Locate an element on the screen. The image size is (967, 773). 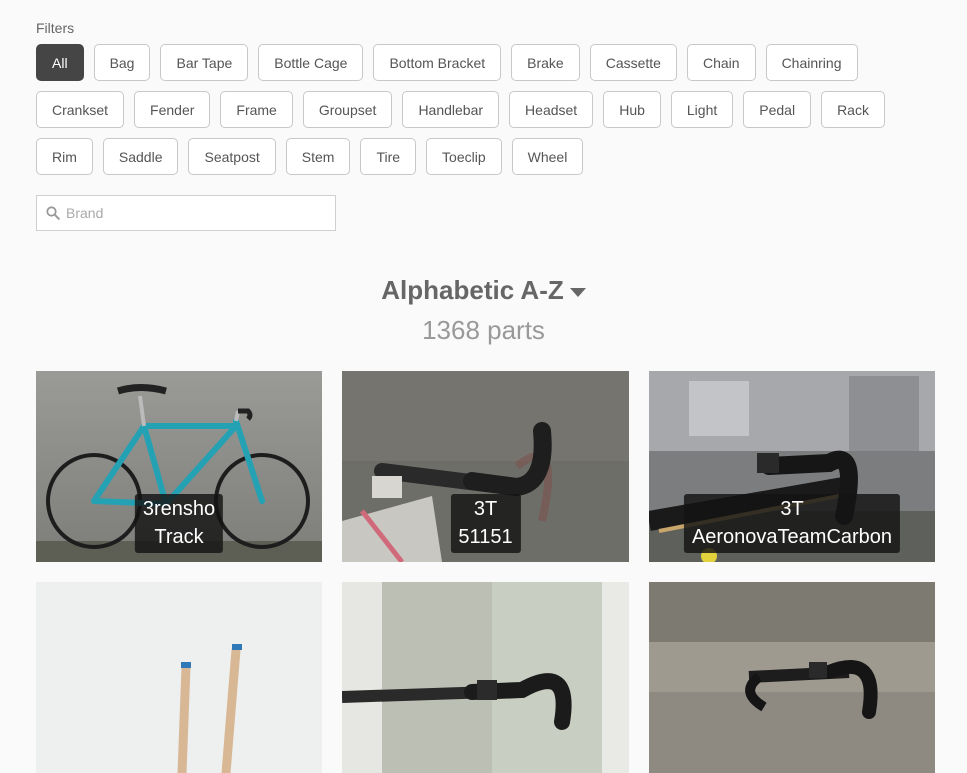
filters-label: Filters is located at coordinates (55, 28).